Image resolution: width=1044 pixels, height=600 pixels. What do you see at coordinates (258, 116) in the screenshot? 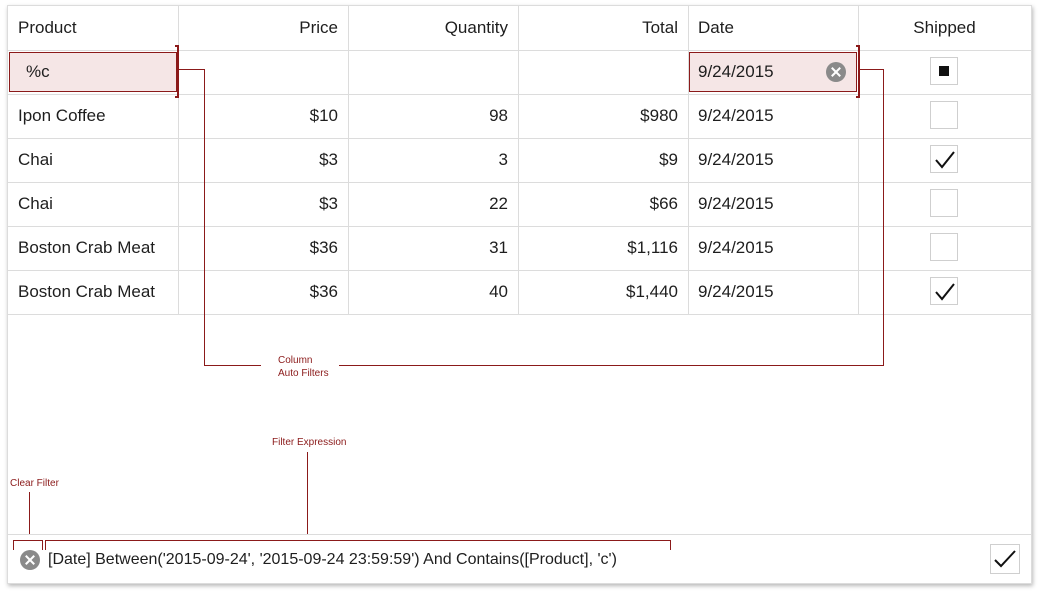
I see `cell-price: $10` at bounding box center [258, 116].